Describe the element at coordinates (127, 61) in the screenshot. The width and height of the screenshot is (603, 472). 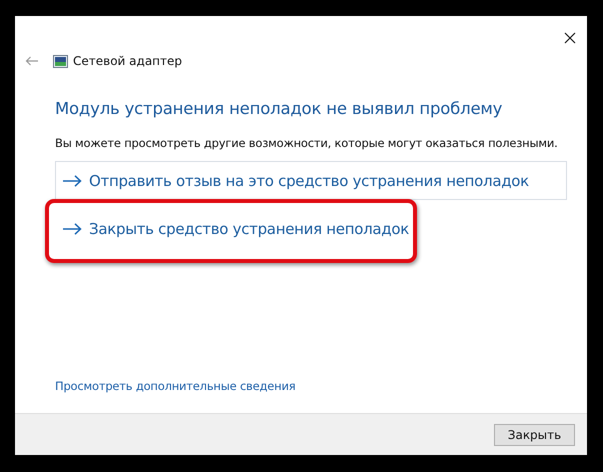
I see `window-title: Сетевой адаптер` at that location.